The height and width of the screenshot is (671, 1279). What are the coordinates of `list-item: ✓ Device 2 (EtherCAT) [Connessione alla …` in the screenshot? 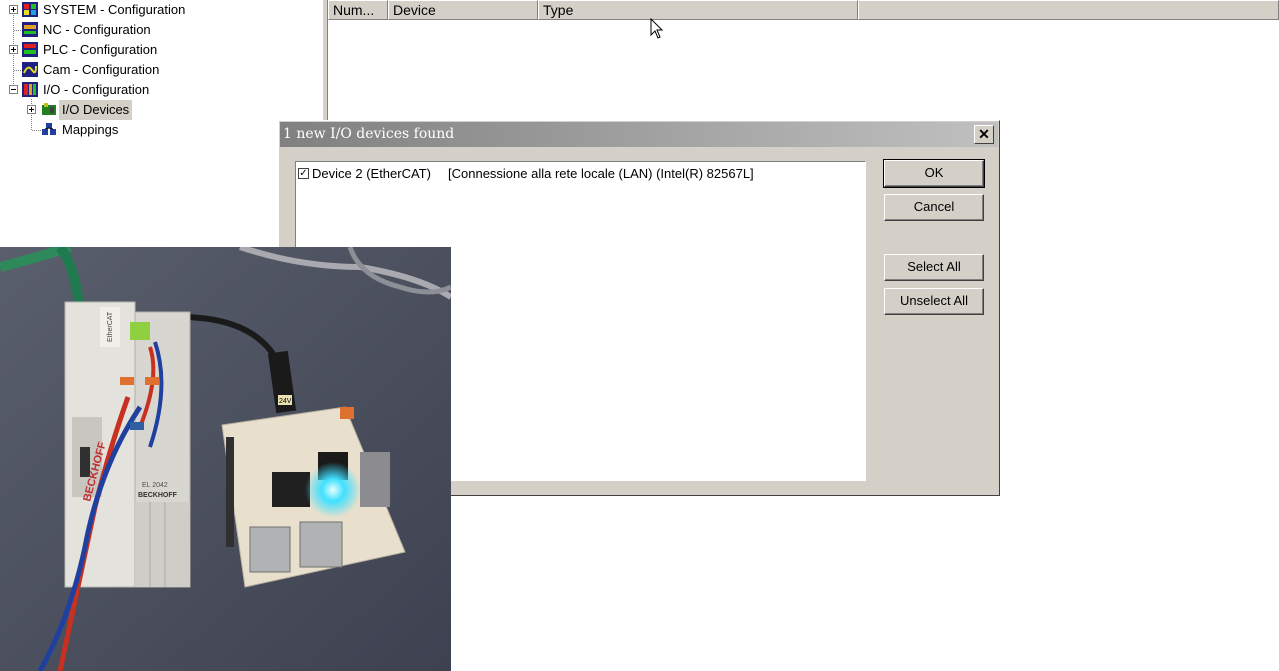 It's located at (578, 174).